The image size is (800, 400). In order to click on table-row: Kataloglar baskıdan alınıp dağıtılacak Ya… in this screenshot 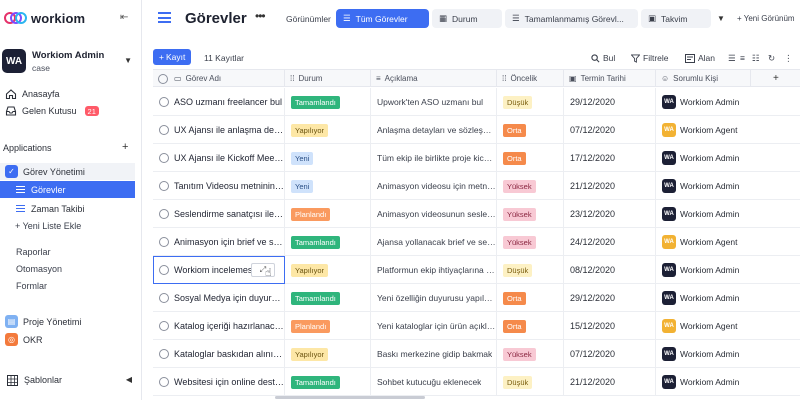, I will do `click(476, 354)`.